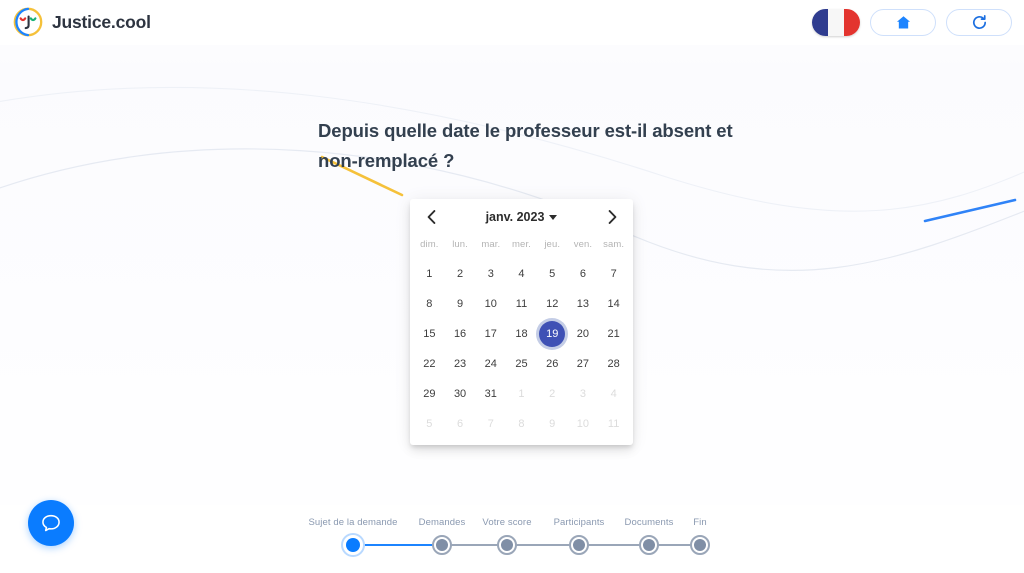  What do you see at coordinates (979, 22) in the screenshot?
I see `refresh-button` at bounding box center [979, 22].